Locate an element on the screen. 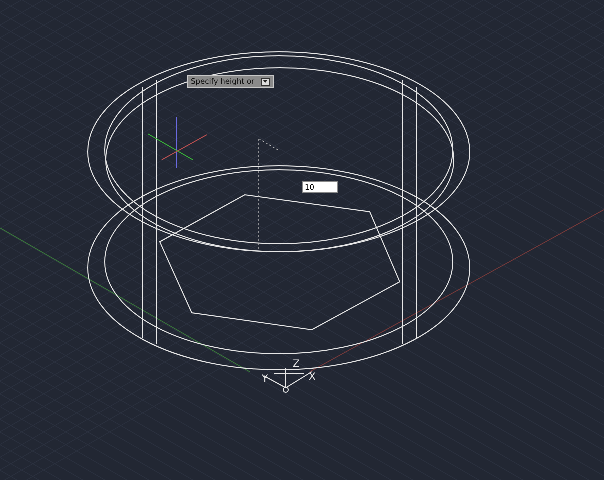  caret-icon is located at coordinates (265, 81).